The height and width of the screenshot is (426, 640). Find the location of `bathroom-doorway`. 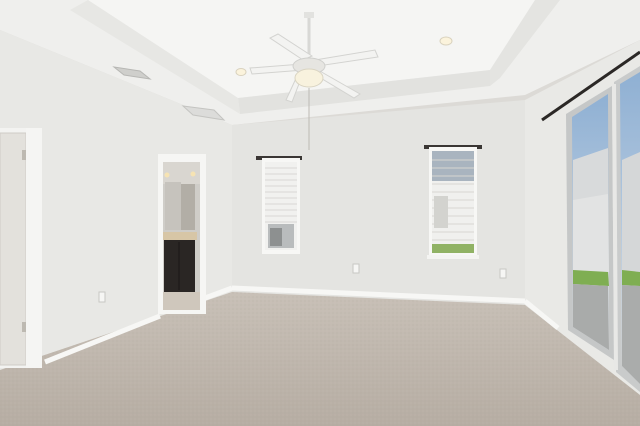

bathroom-doorway is located at coordinates (182, 234).